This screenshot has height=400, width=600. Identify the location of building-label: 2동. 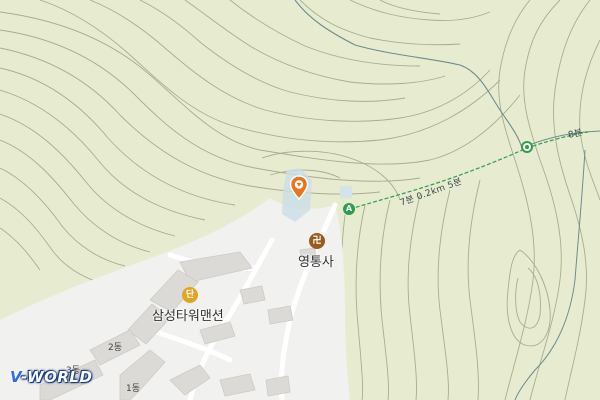
(115, 348).